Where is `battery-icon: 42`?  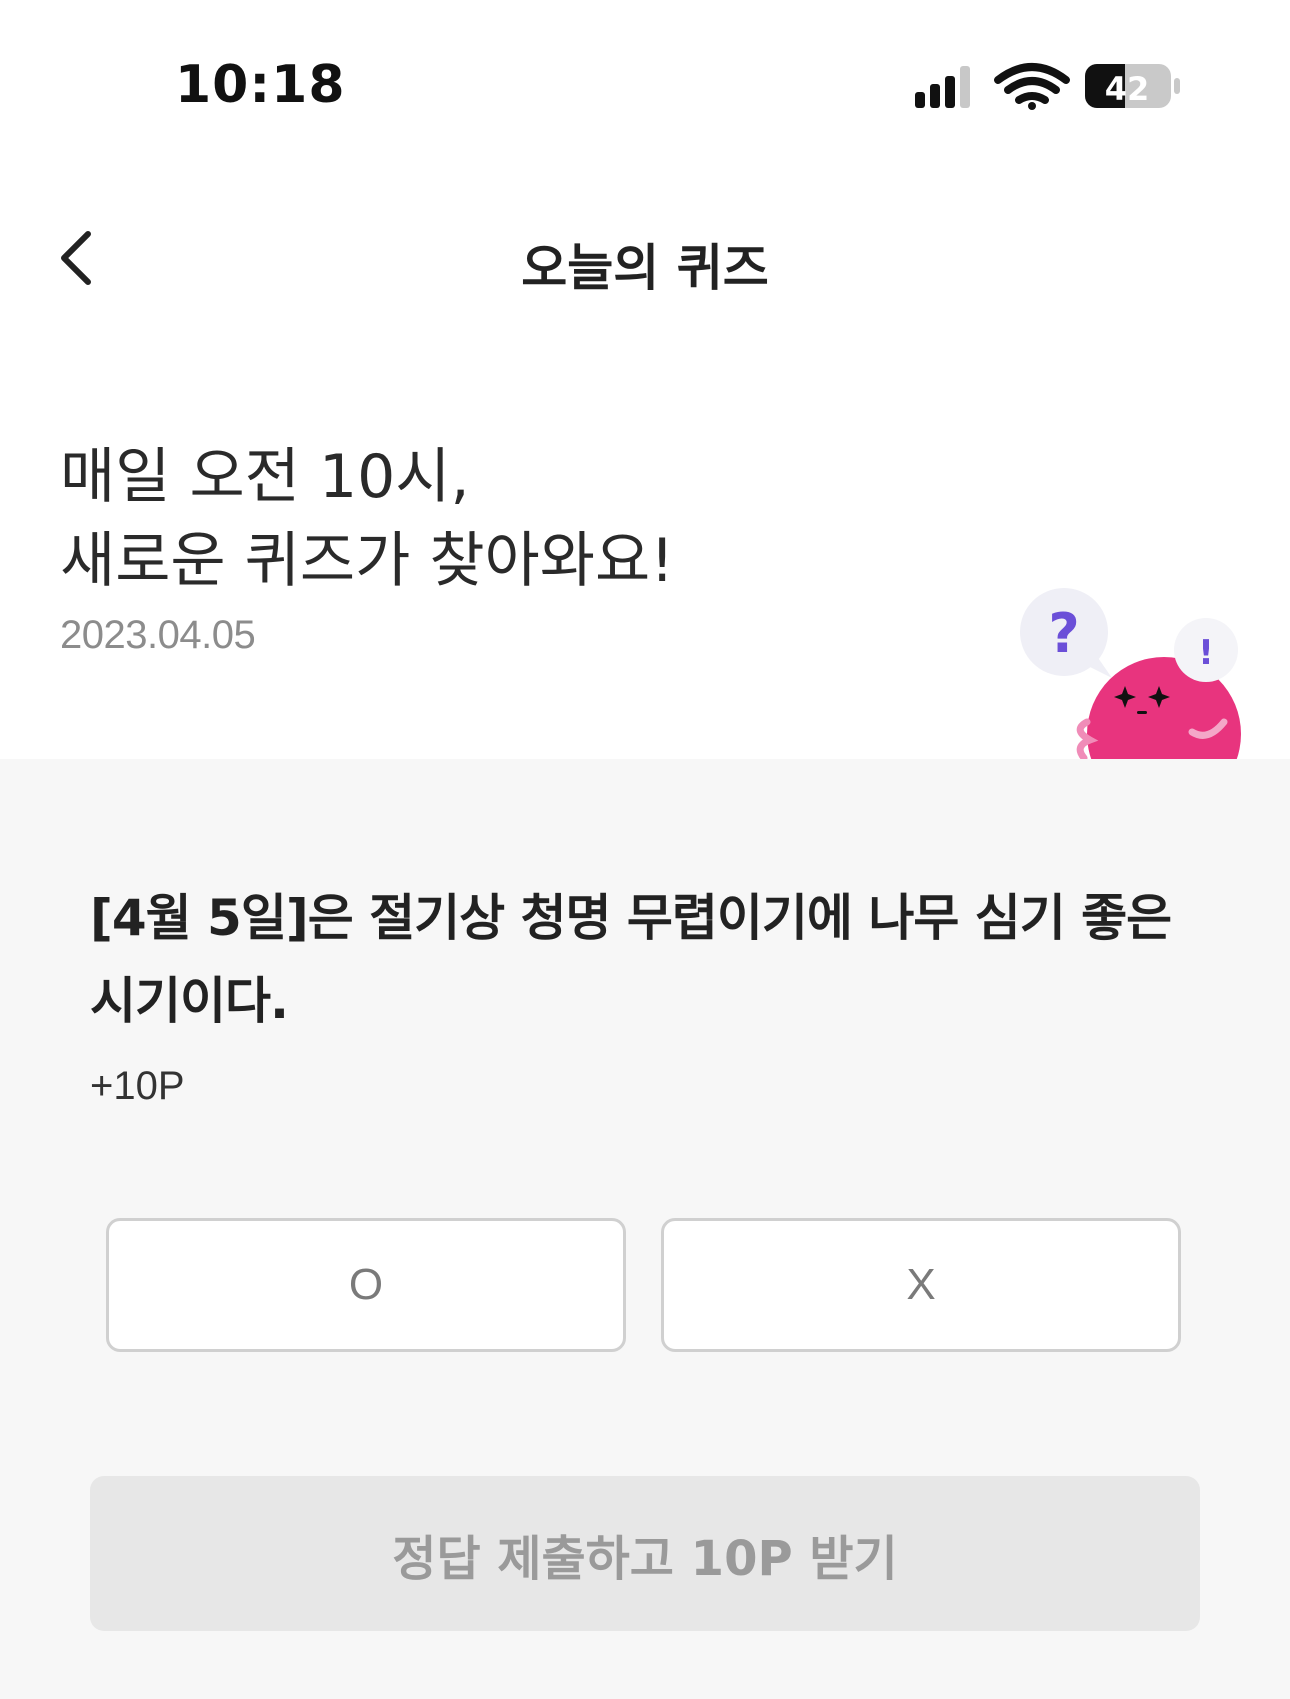
battery-icon: 42 is located at coordinates (1132, 86).